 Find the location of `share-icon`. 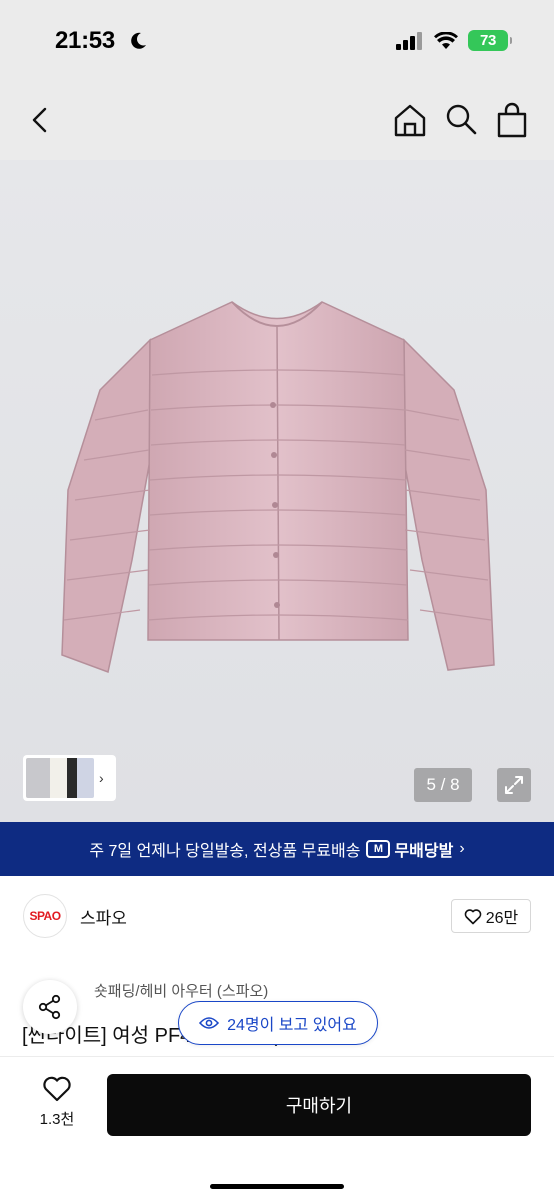

share-icon is located at coordinates (49, 1007).